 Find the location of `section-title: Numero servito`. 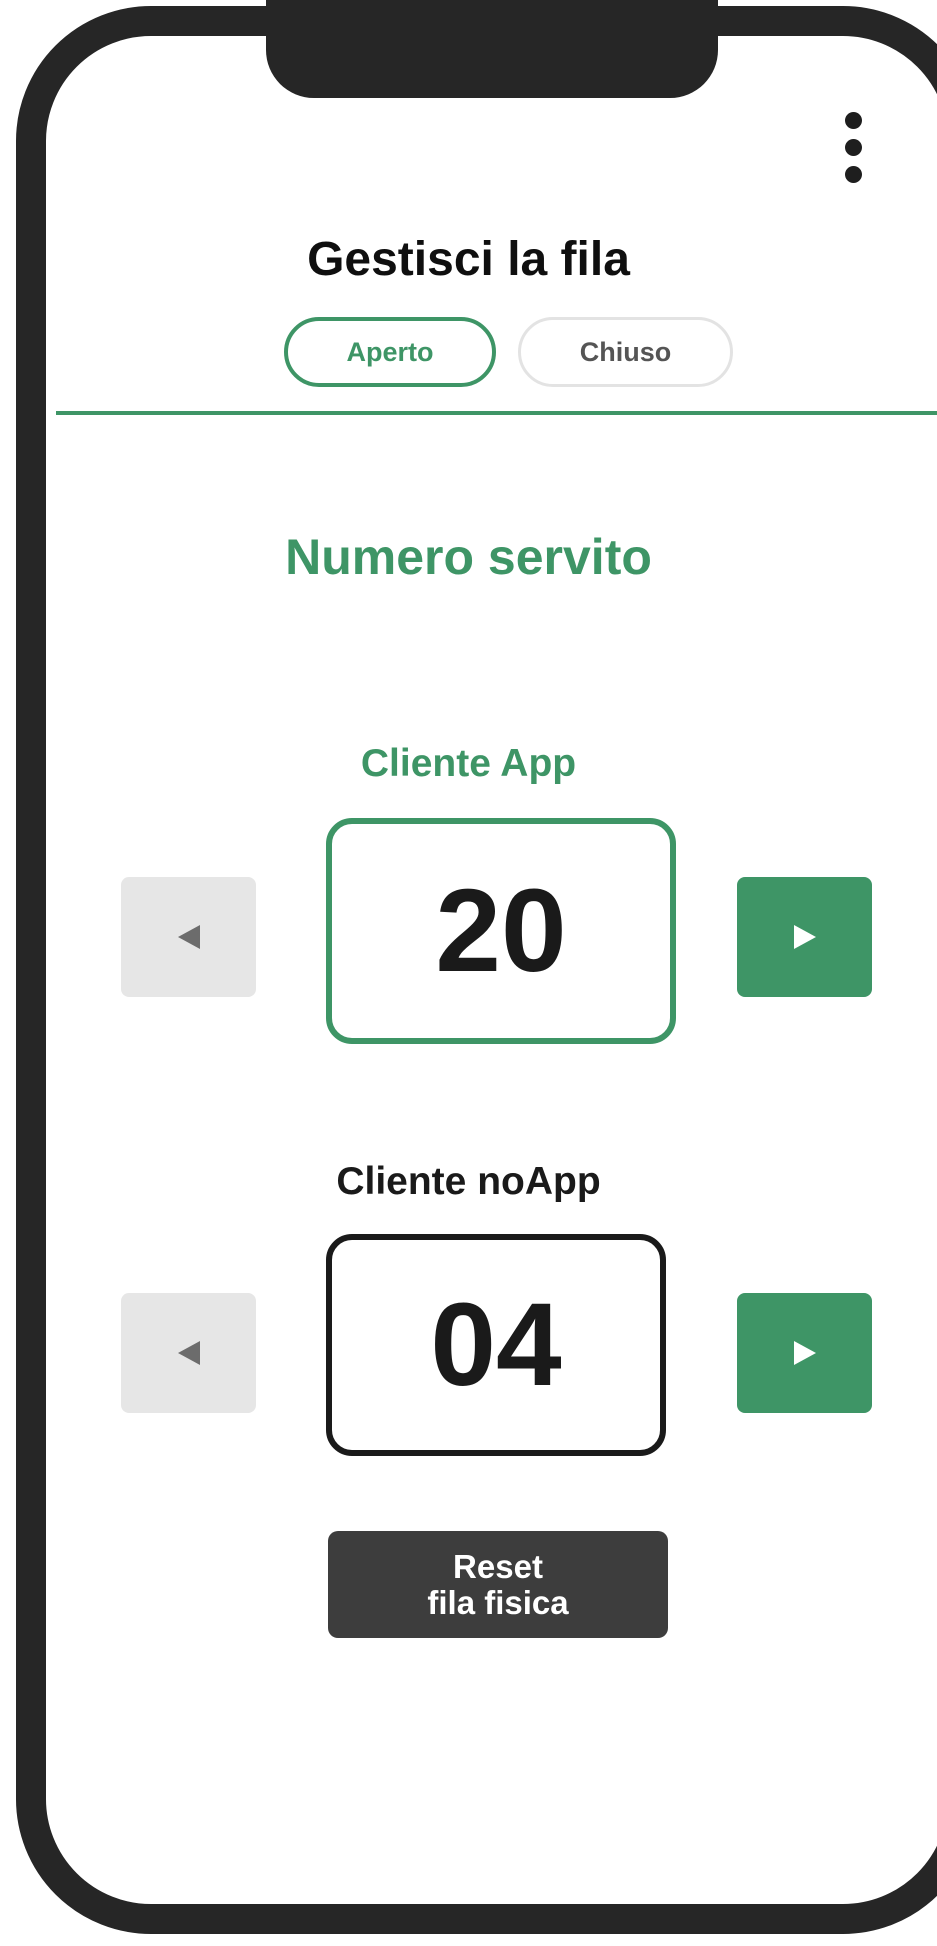

section-title: Numero servito is located at coordinates (468, 557).